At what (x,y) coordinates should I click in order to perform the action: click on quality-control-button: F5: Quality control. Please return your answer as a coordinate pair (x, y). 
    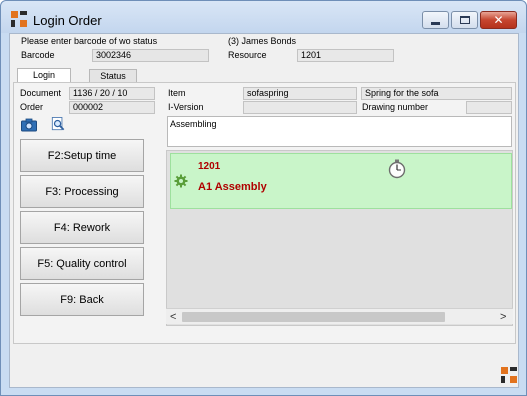
    Looking at the image, I should click on (82, 263).